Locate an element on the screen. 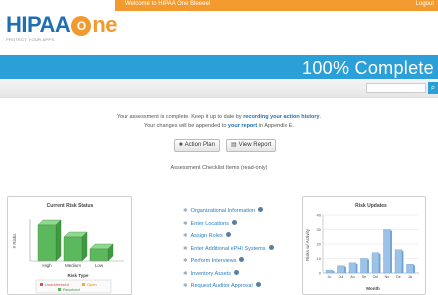 Image resolution: width=438 pixels, height=295 pixels. checklist-item-label: Enter Locations is located at coordinates (209, 223).